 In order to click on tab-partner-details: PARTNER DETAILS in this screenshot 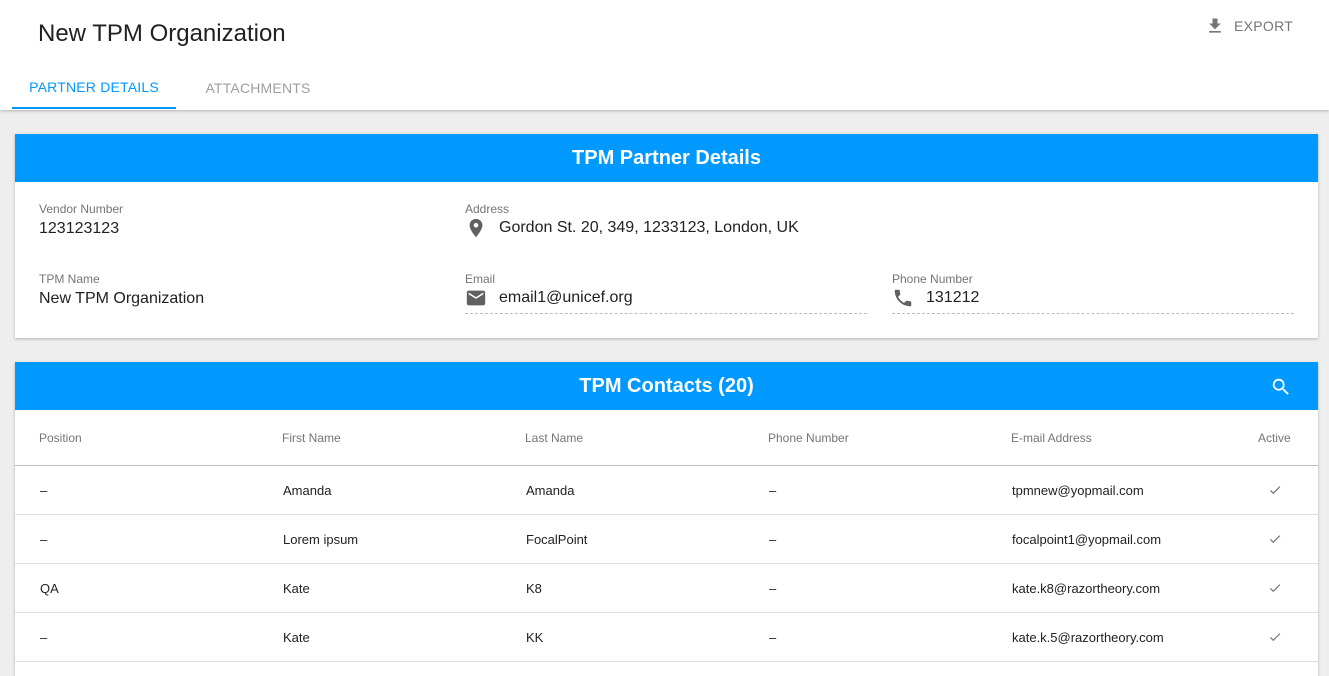, I will do `click(94, 88)`.